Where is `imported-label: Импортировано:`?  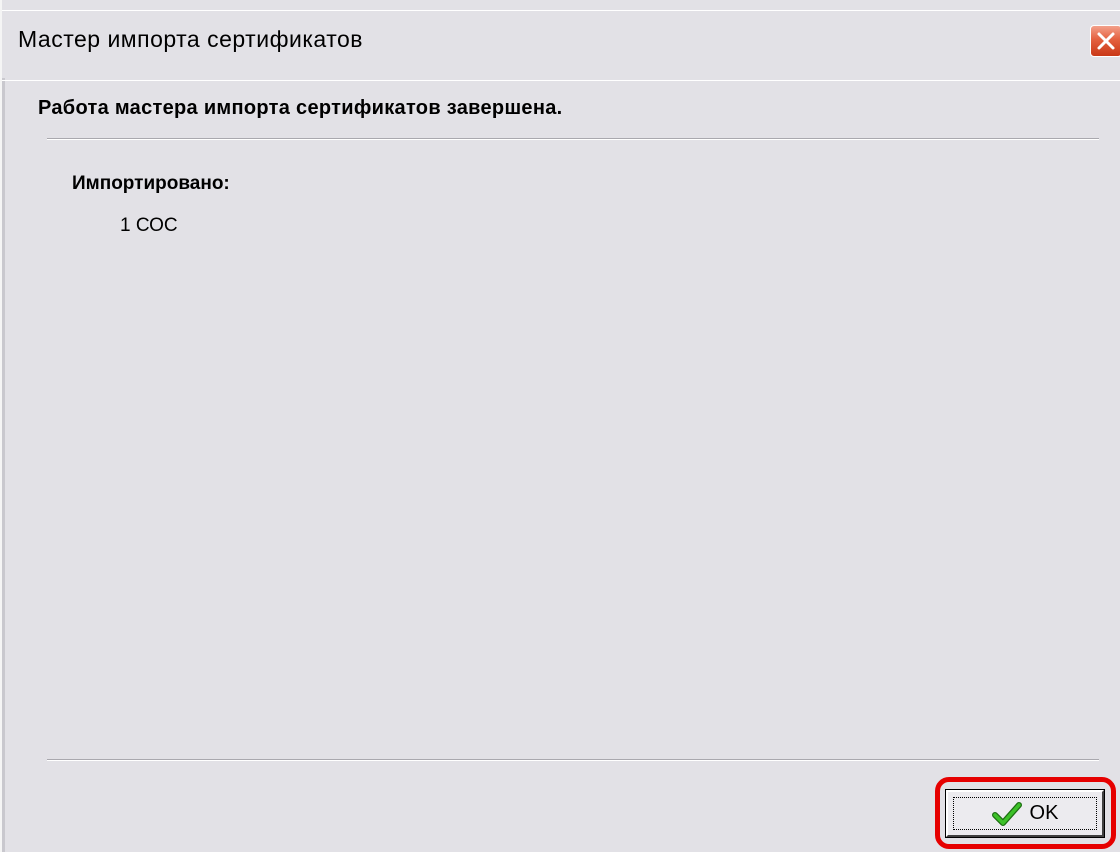
imported-label: Импортировано: is located at coordinates (151, 183).